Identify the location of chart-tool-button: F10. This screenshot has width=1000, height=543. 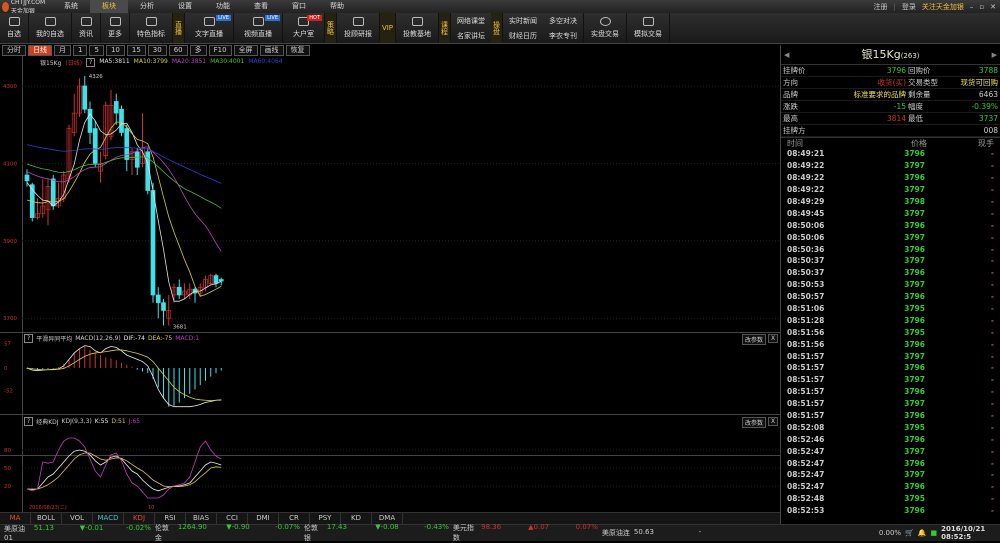
(220, 50).